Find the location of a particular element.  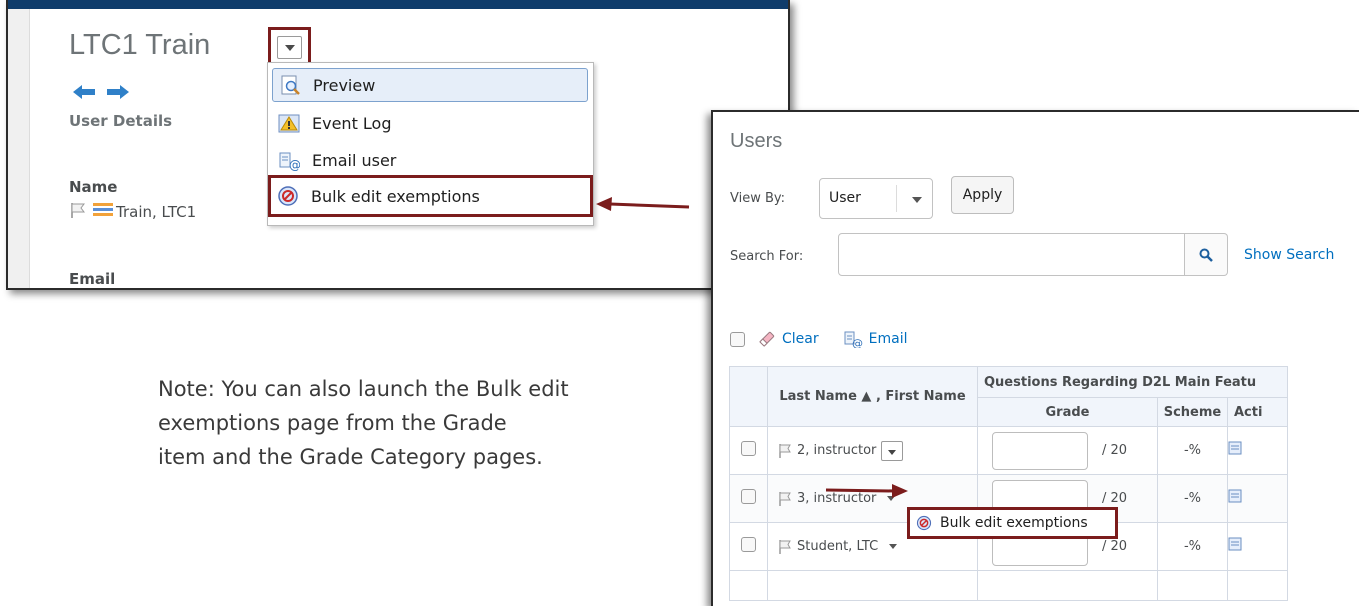

menu-item-label: Event Log is located at coordinates (352, 123).